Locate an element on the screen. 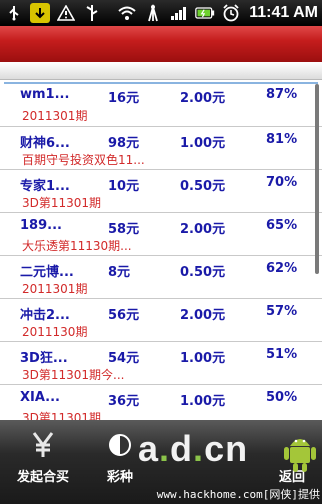  signal-tower-icon is located at coordinates (153, 13).